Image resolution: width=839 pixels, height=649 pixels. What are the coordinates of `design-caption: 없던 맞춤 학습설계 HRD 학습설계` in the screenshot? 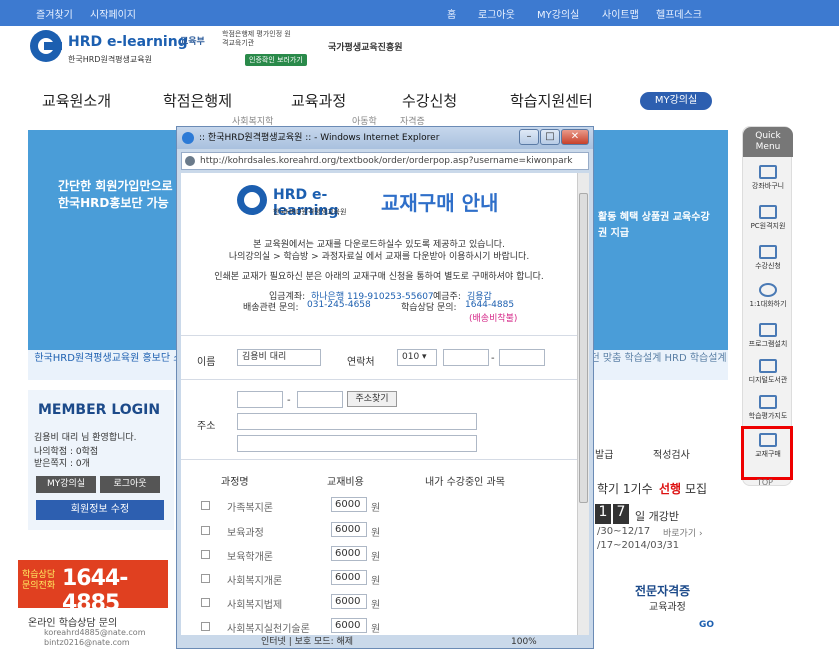 It's located at (654, 365).